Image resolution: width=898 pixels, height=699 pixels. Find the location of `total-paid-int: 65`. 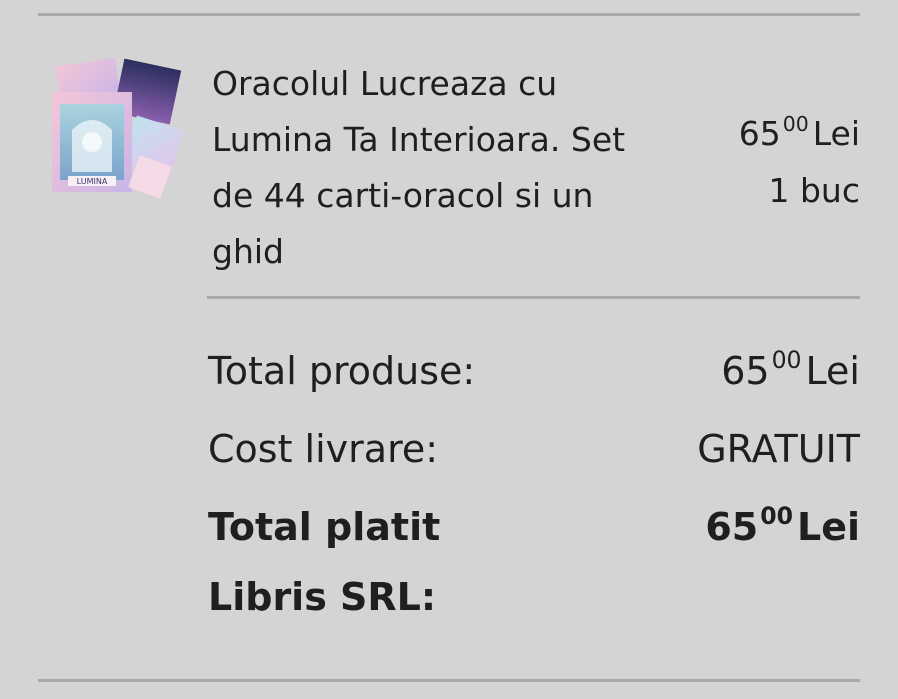

total-paid-int: 65 is located at coordinates (732, 527).